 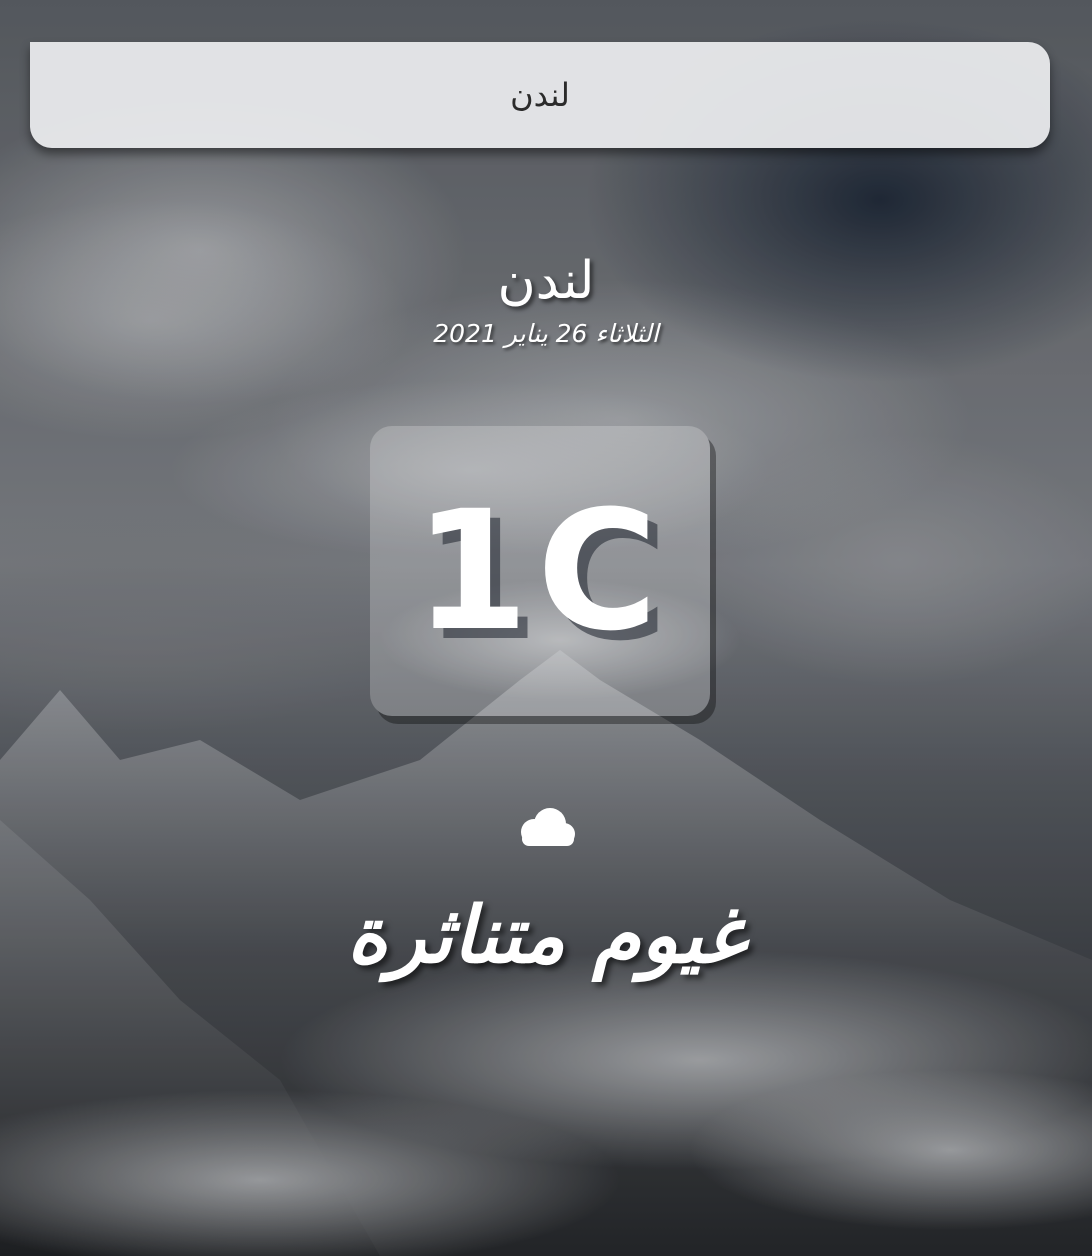 What do you see at coordinates (546, 281) in the screenshot?
I see `city-name: لندن` at bounding box center [546, 281].